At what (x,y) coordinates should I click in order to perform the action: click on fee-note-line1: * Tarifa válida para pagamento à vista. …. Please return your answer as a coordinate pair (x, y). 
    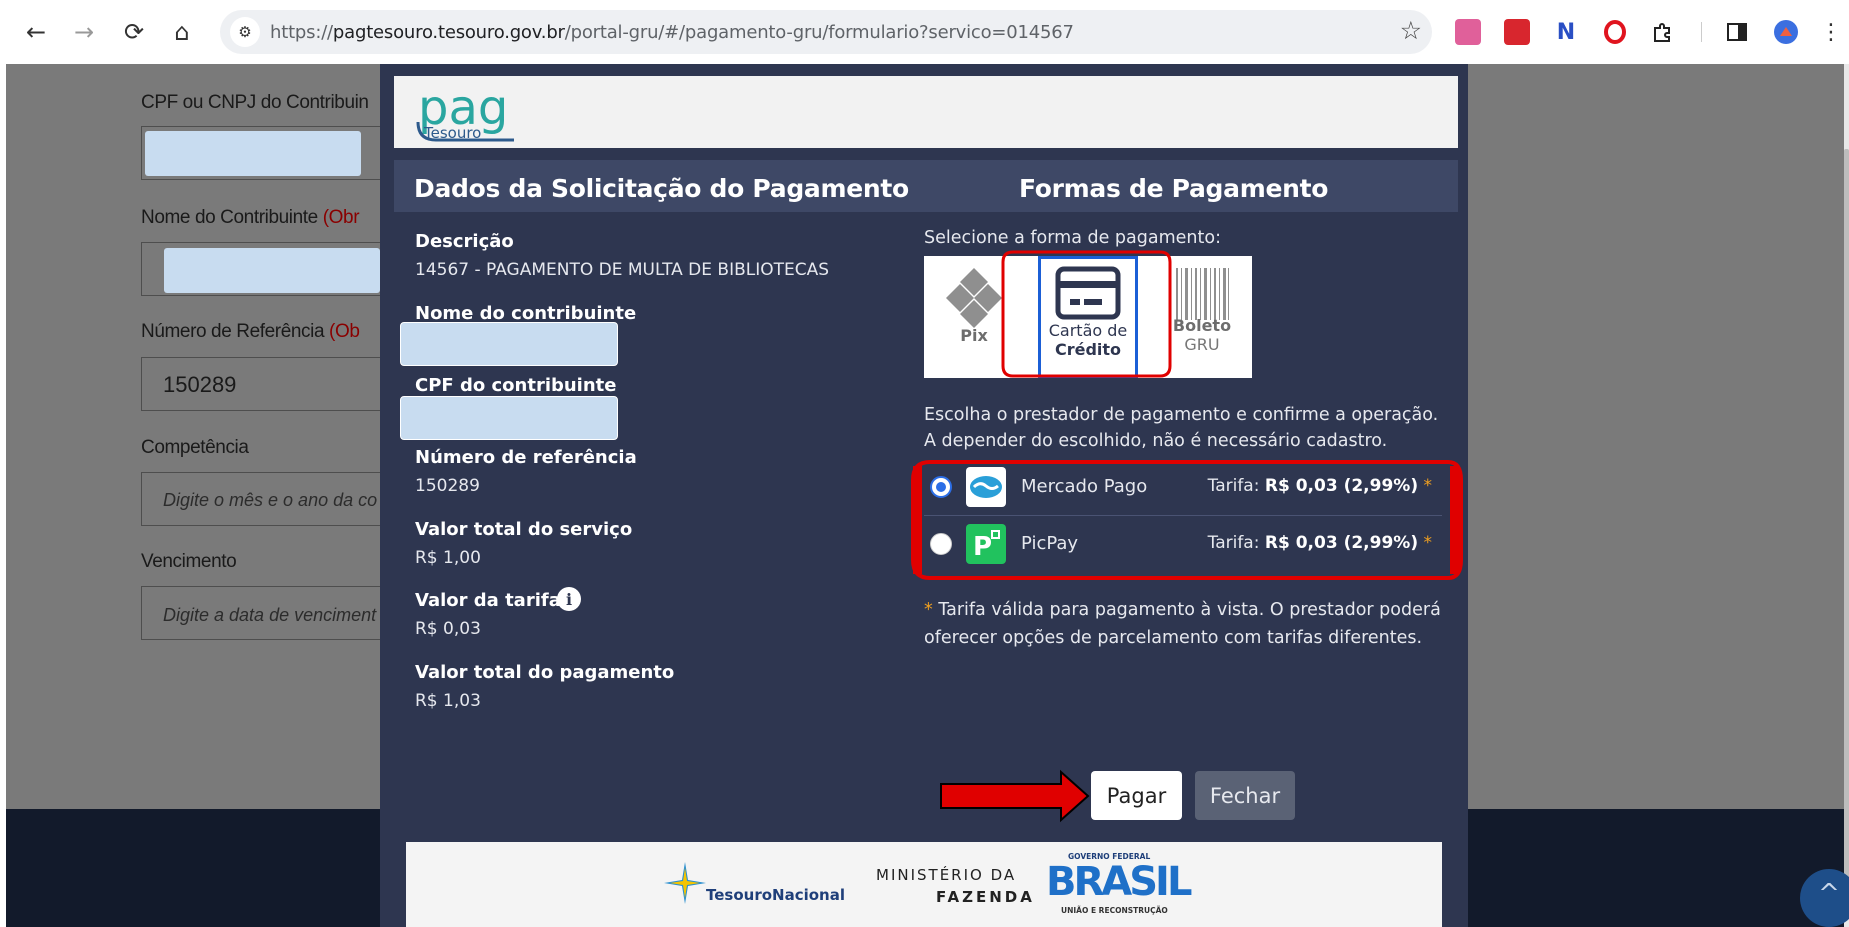
    Looking at the image, I should click on (1182, 610).